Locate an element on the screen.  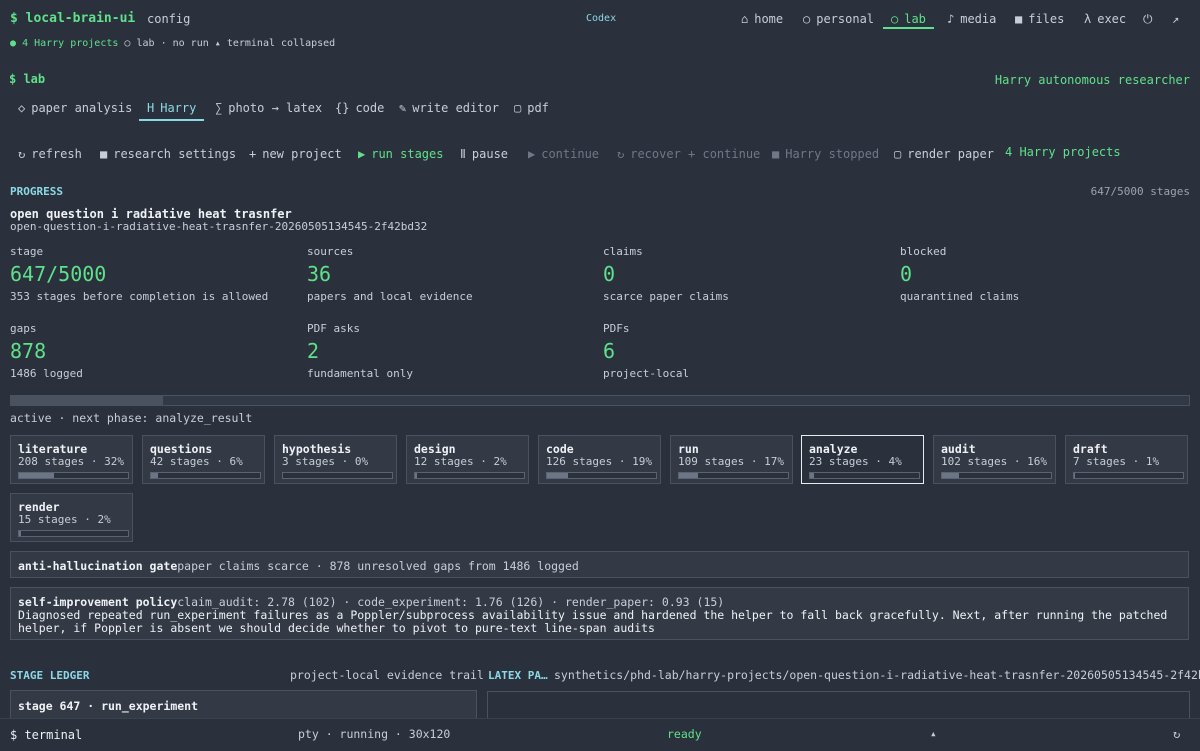
stage-card-design: design 12 stages · 2% is located at coordinates (467, 459).